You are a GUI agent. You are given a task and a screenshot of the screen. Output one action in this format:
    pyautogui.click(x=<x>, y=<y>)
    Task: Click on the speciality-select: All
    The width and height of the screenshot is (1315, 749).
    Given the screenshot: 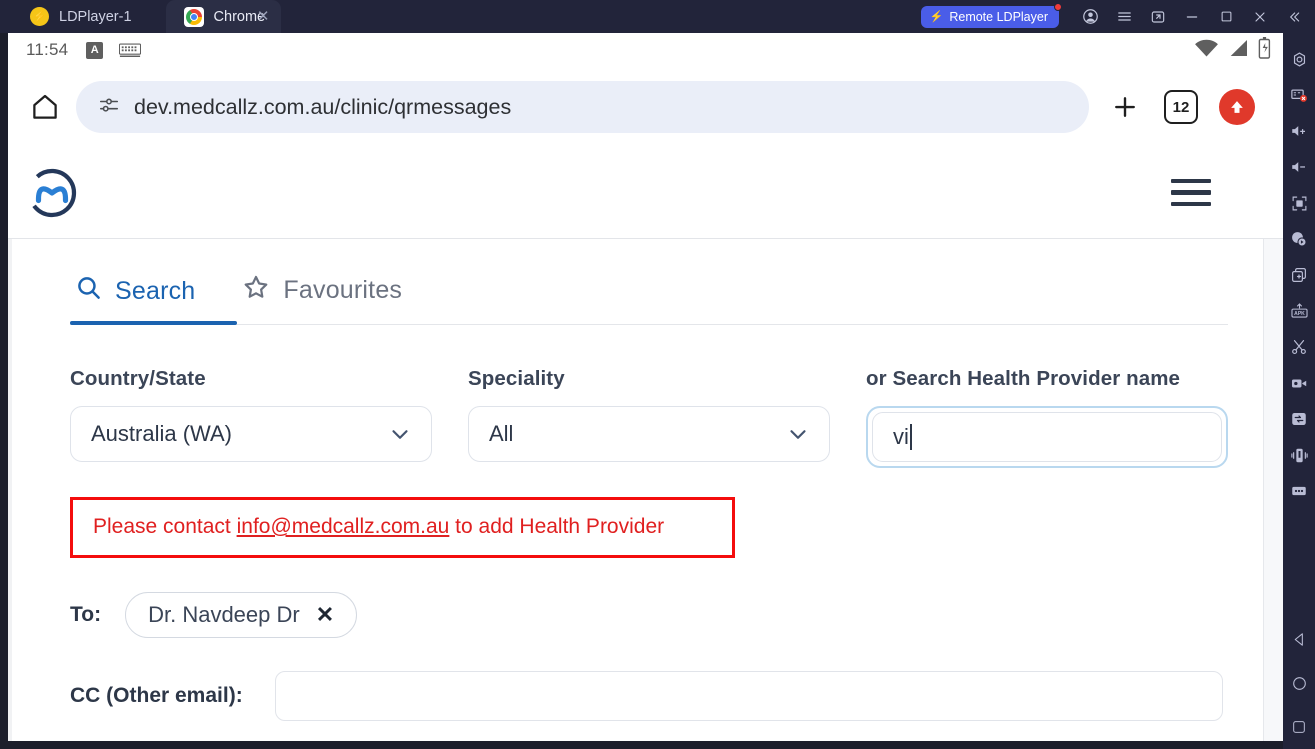 What is the action you would take?
    pyautogui.click(x=649, y=434)
    